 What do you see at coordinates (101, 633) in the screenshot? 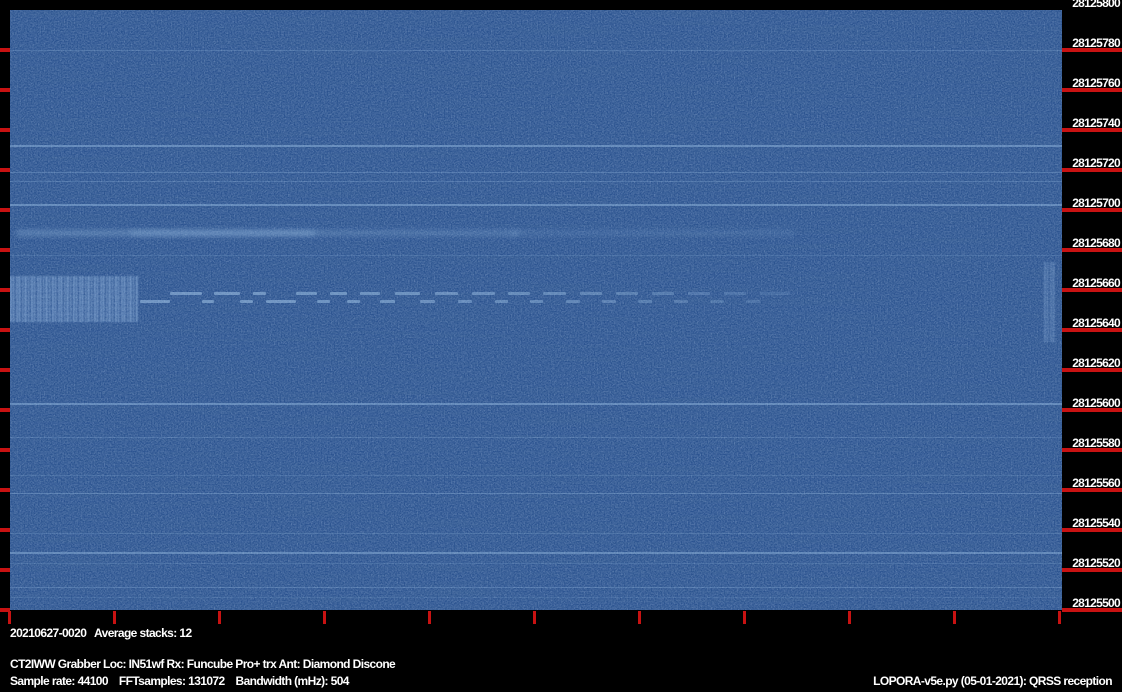
I see `timestamp-and-stacks-text: 20210627-0020 Average stacks: 12` at bounding box center [101, 633].